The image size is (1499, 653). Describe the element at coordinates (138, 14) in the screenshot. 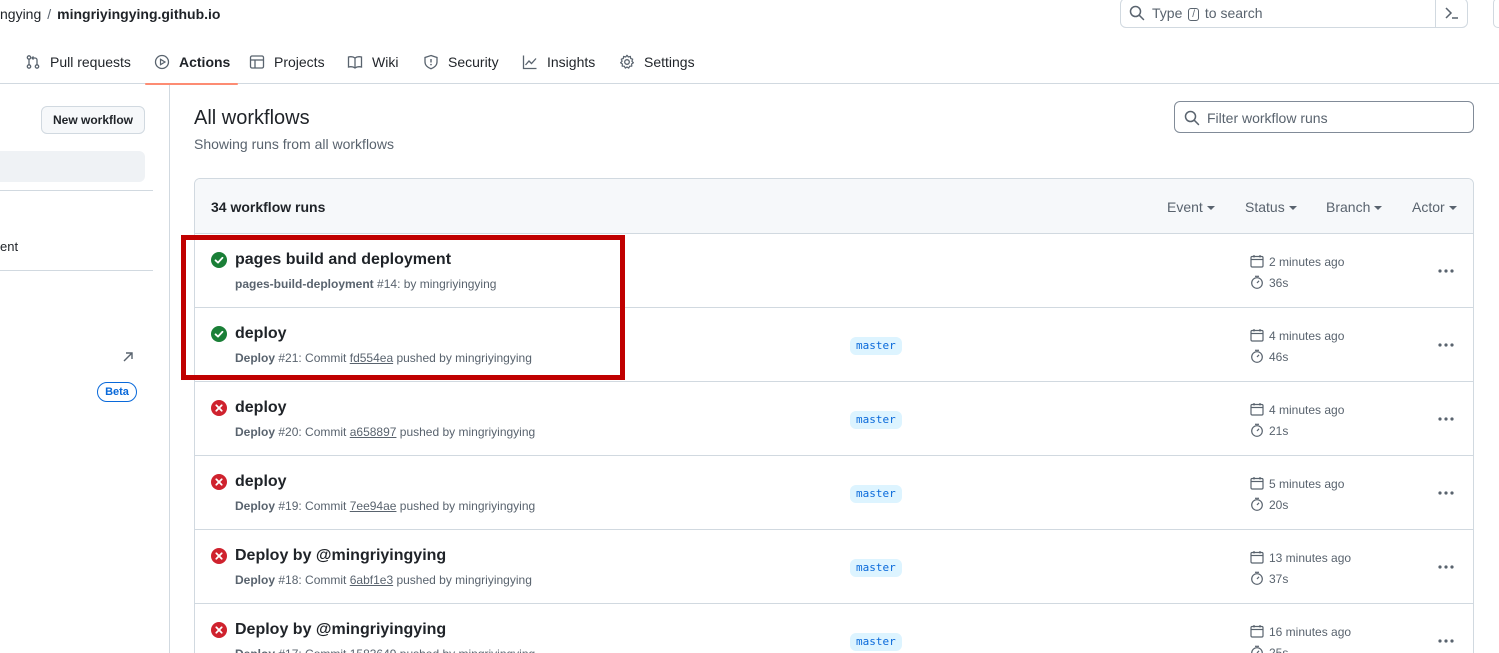

I see `breadcrumb-repo: mingriyingying.github.io` at that location.